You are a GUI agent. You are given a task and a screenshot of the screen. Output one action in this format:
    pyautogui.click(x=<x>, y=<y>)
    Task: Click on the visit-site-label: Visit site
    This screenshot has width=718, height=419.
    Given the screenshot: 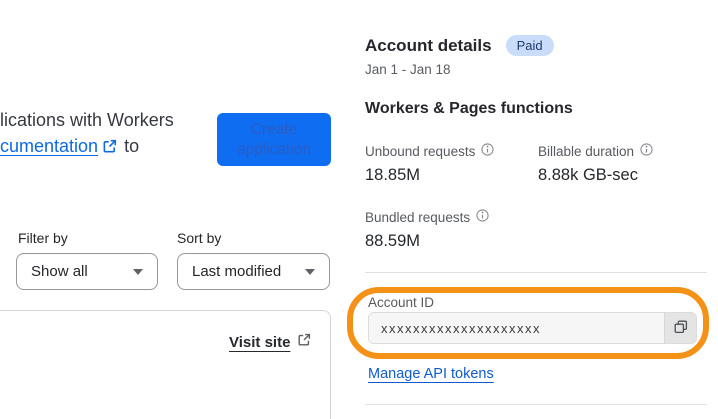 What is the action you would take?
    pyautogui.click(x=260, y=342)
    